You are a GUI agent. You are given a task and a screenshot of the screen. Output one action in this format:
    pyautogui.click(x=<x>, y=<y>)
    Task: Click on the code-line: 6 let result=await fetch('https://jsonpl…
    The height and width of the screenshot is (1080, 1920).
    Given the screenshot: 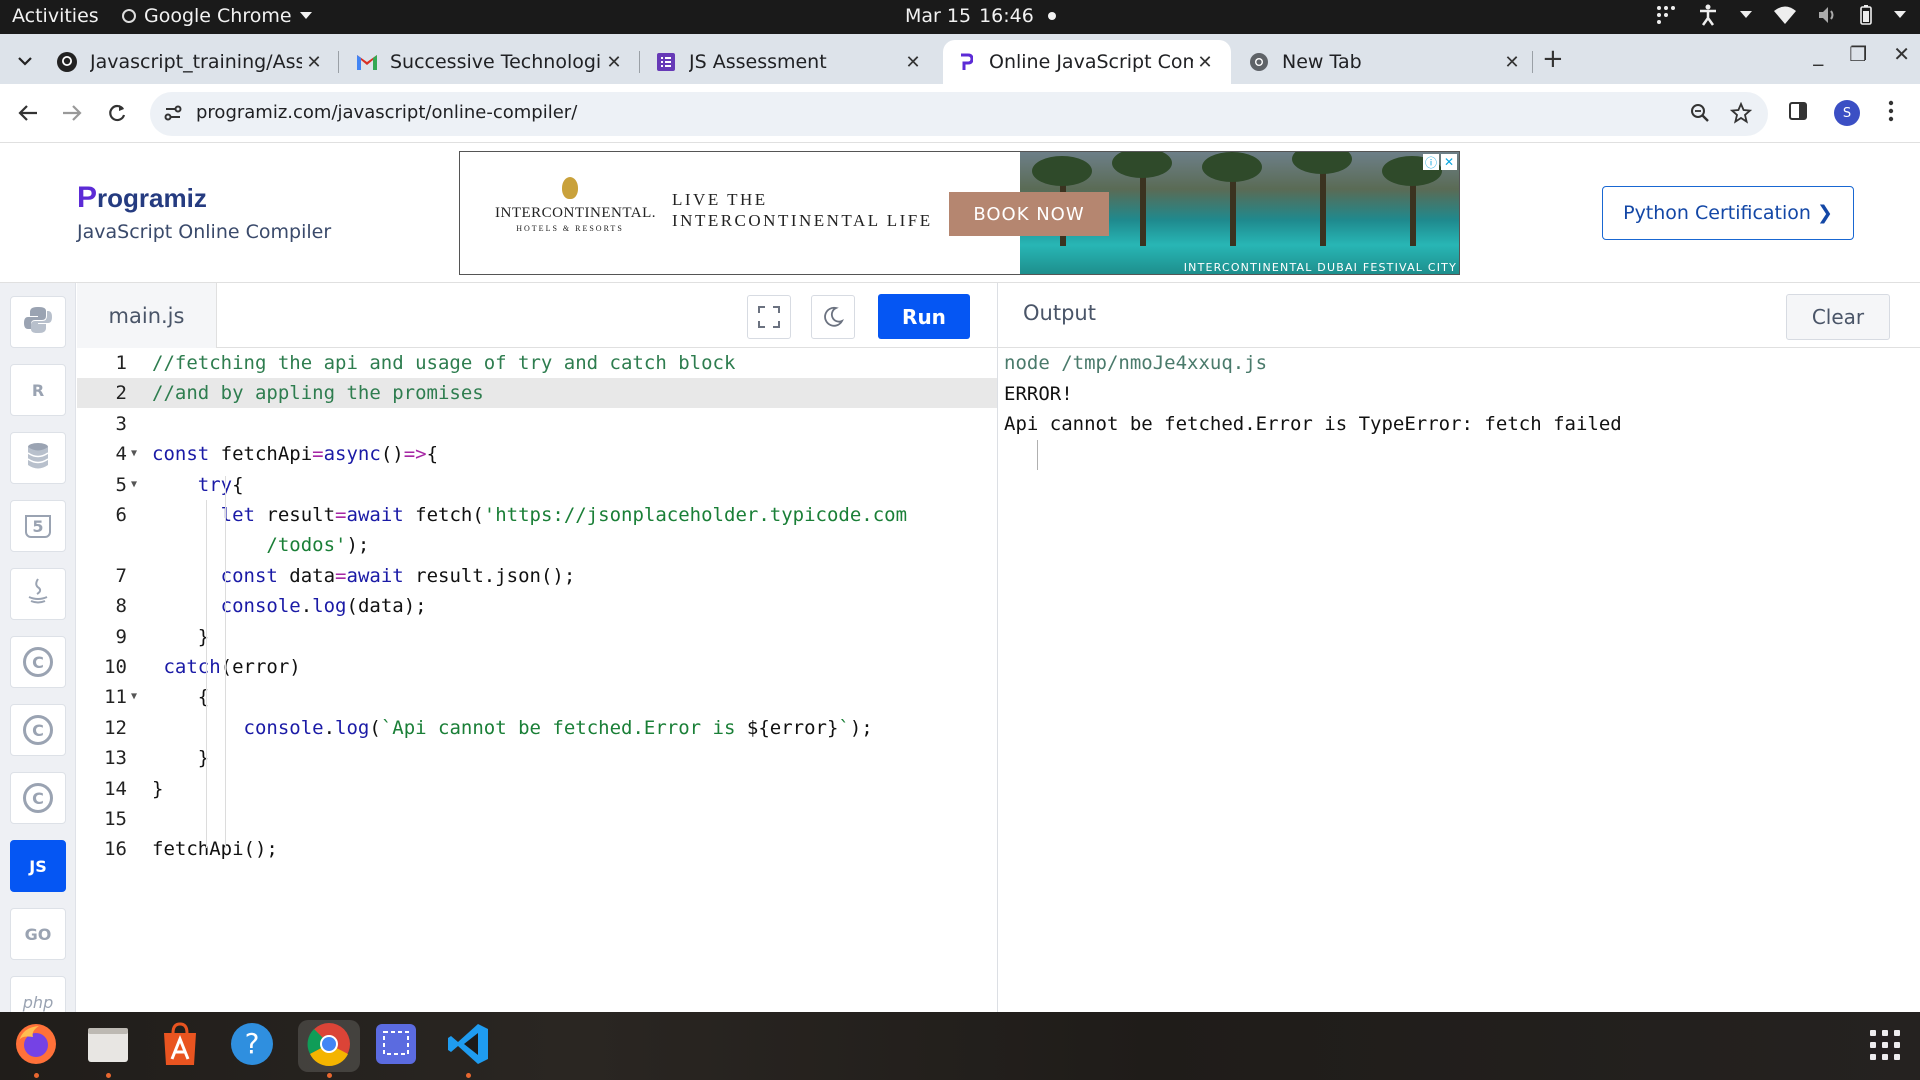 What is the action you would take?
    pyautogui.click(x=537, y=515)
    